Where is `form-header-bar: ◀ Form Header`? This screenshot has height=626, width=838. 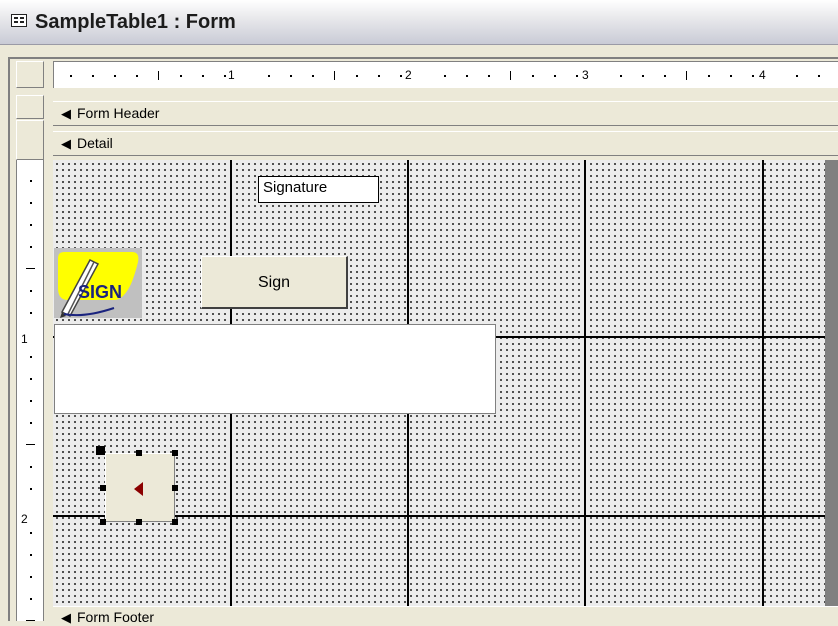 form-header-bar: ◀ Form Header is located at coordinates (445, 113).